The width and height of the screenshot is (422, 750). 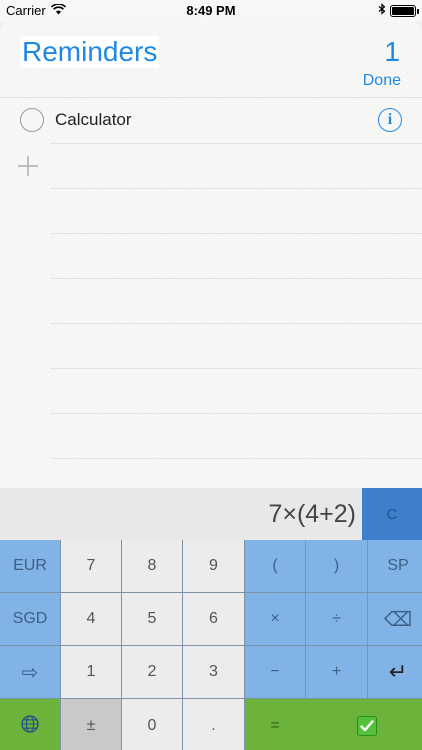 I want to click on digit-5-key: 5, so click(x=152, y=619).